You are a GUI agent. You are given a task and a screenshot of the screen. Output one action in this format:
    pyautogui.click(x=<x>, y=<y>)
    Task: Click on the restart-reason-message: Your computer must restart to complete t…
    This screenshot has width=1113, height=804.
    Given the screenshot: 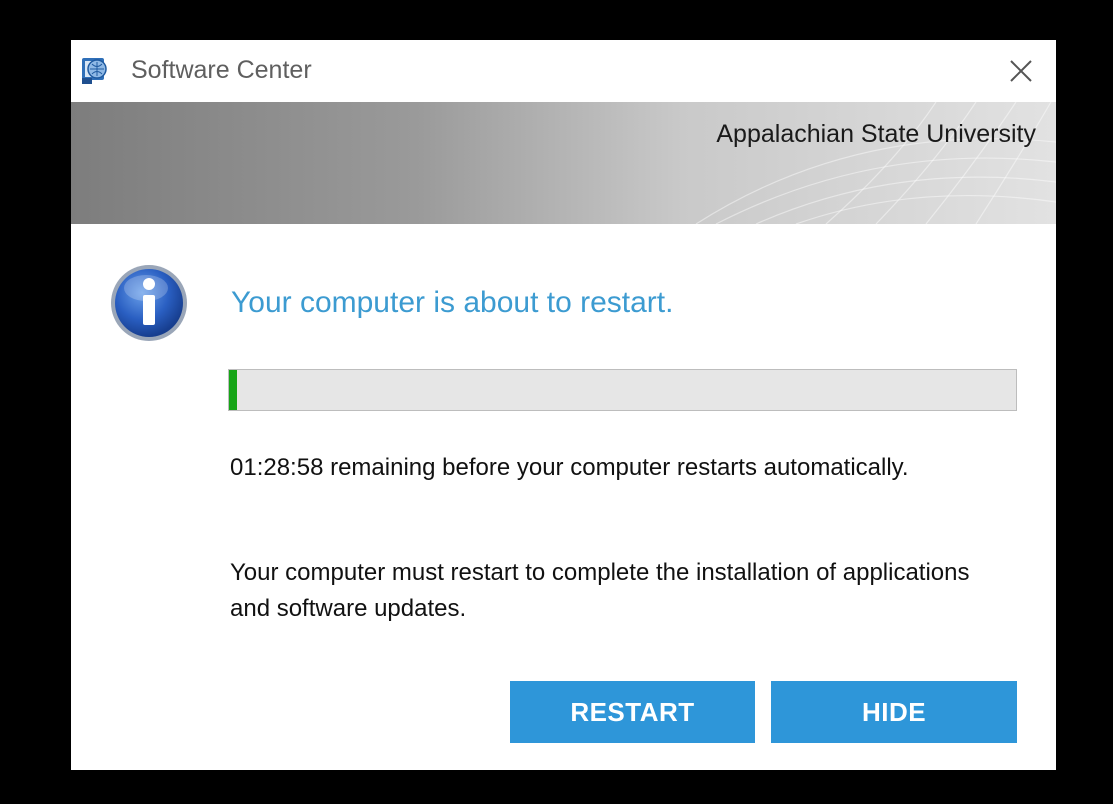 What is the action you would take?
    pyautogui.click(x=600, y=590)
    